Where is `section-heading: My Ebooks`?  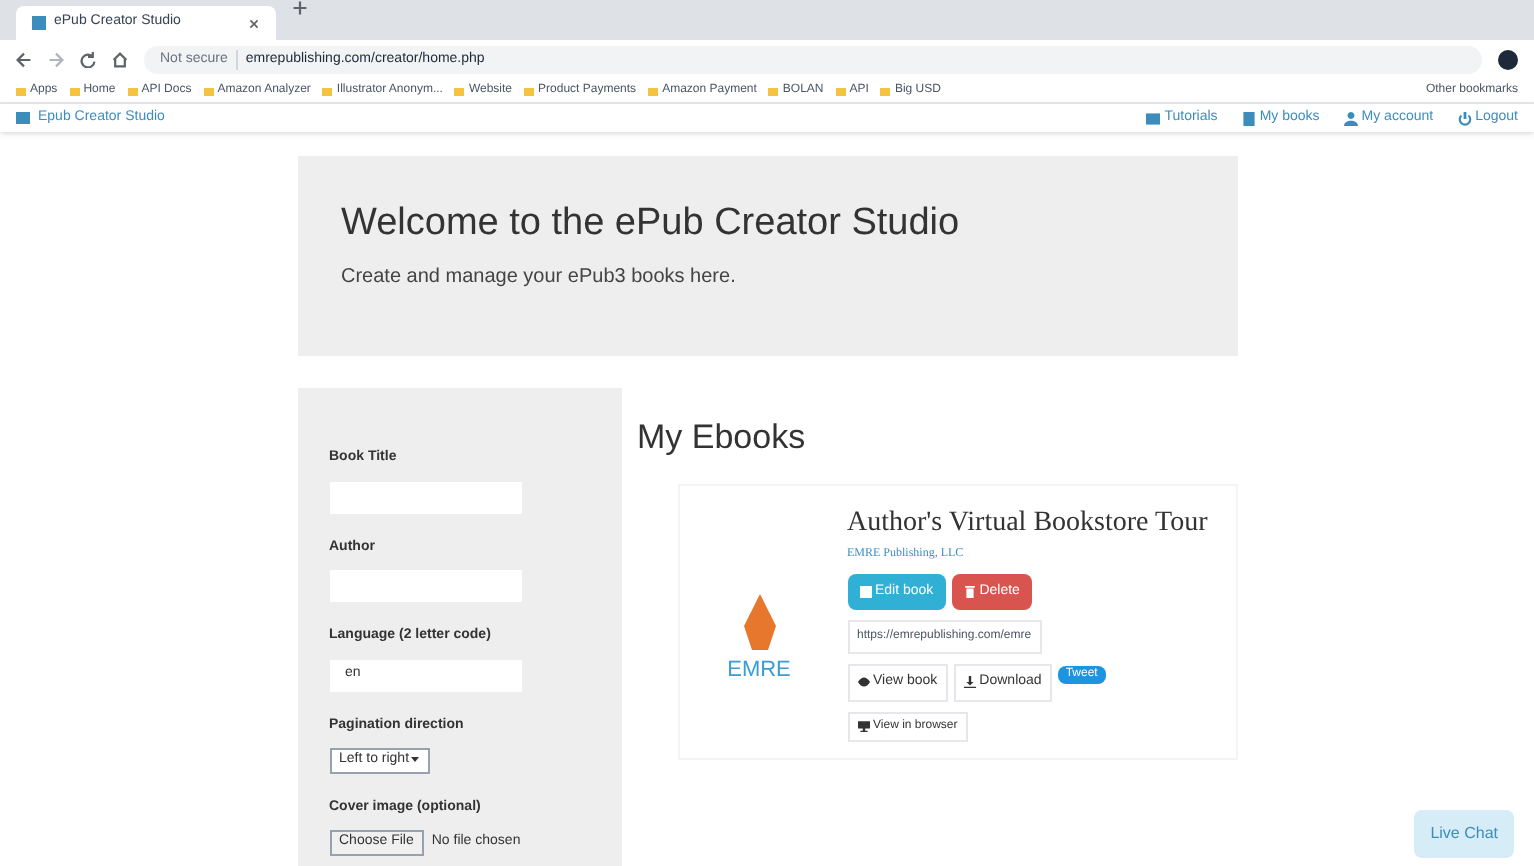 section-heading: My Ebooks is located at coordinates (722, 438).